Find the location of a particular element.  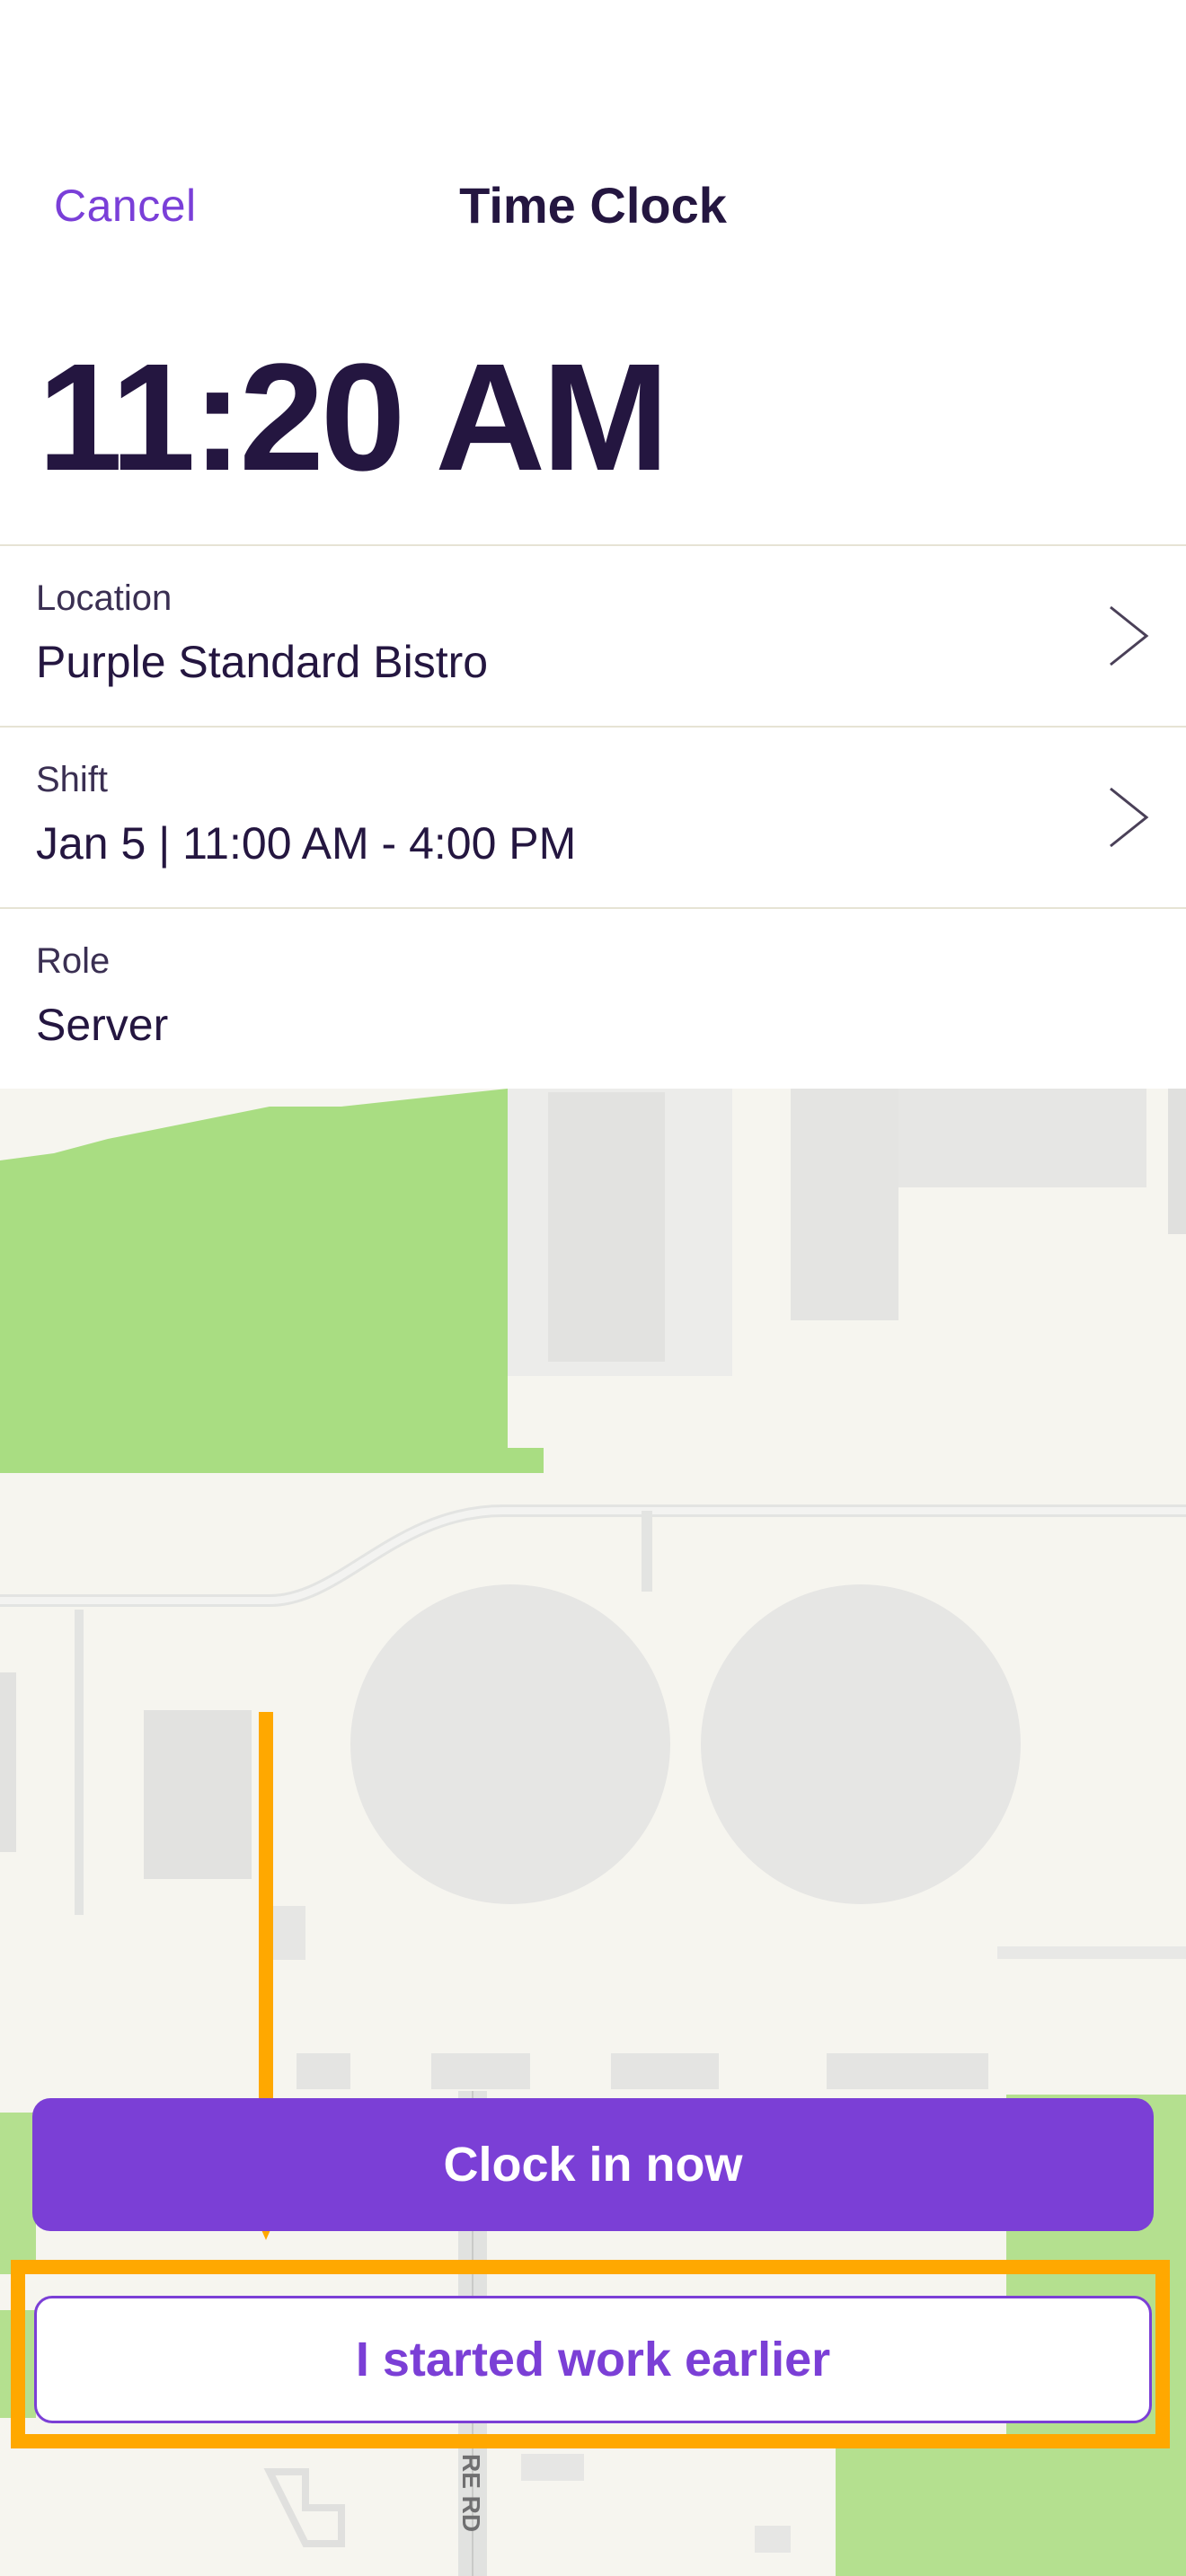

location-label: Location is located at coordinates (104, 598).